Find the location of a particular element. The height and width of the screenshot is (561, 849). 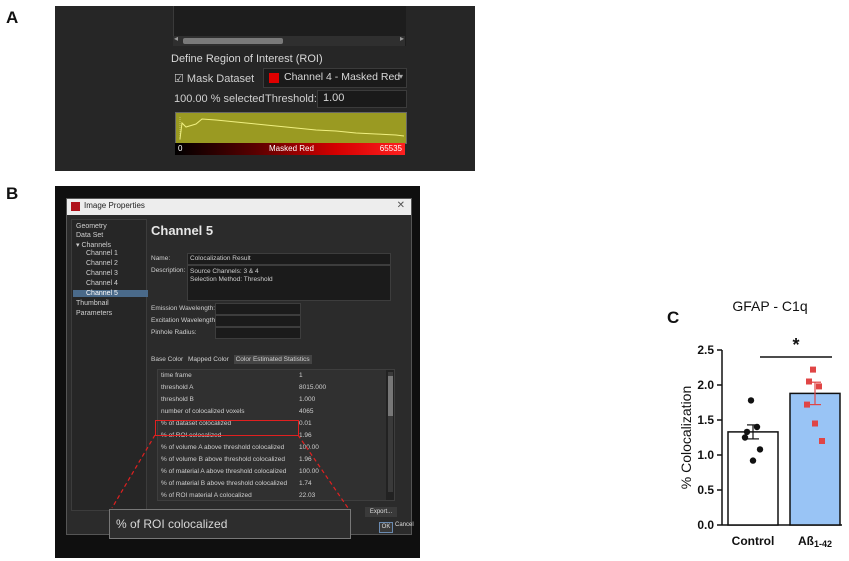

panel-letter-b: B is located at coordinates (12, 193).